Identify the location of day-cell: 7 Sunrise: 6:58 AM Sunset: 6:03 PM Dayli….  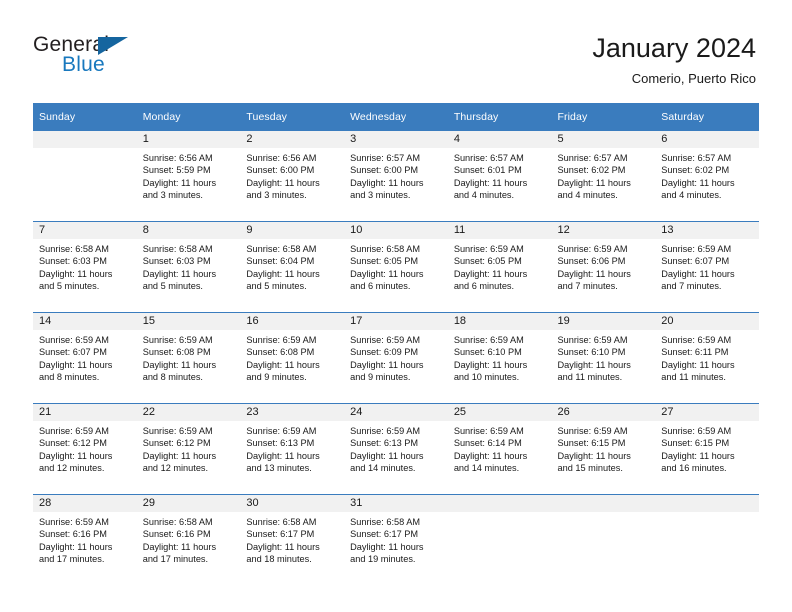
(85, 267).